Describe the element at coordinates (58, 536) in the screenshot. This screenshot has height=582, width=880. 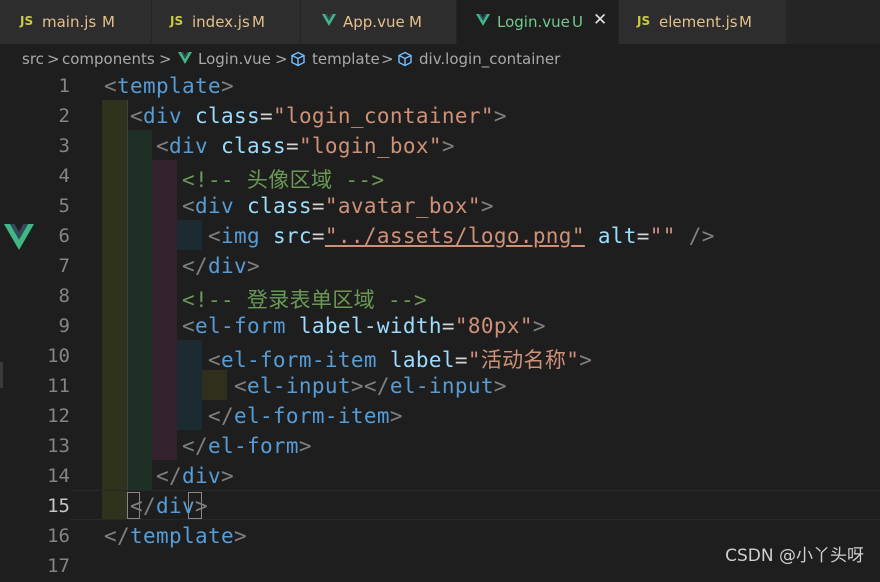
I see `line-number: 16` at that location.